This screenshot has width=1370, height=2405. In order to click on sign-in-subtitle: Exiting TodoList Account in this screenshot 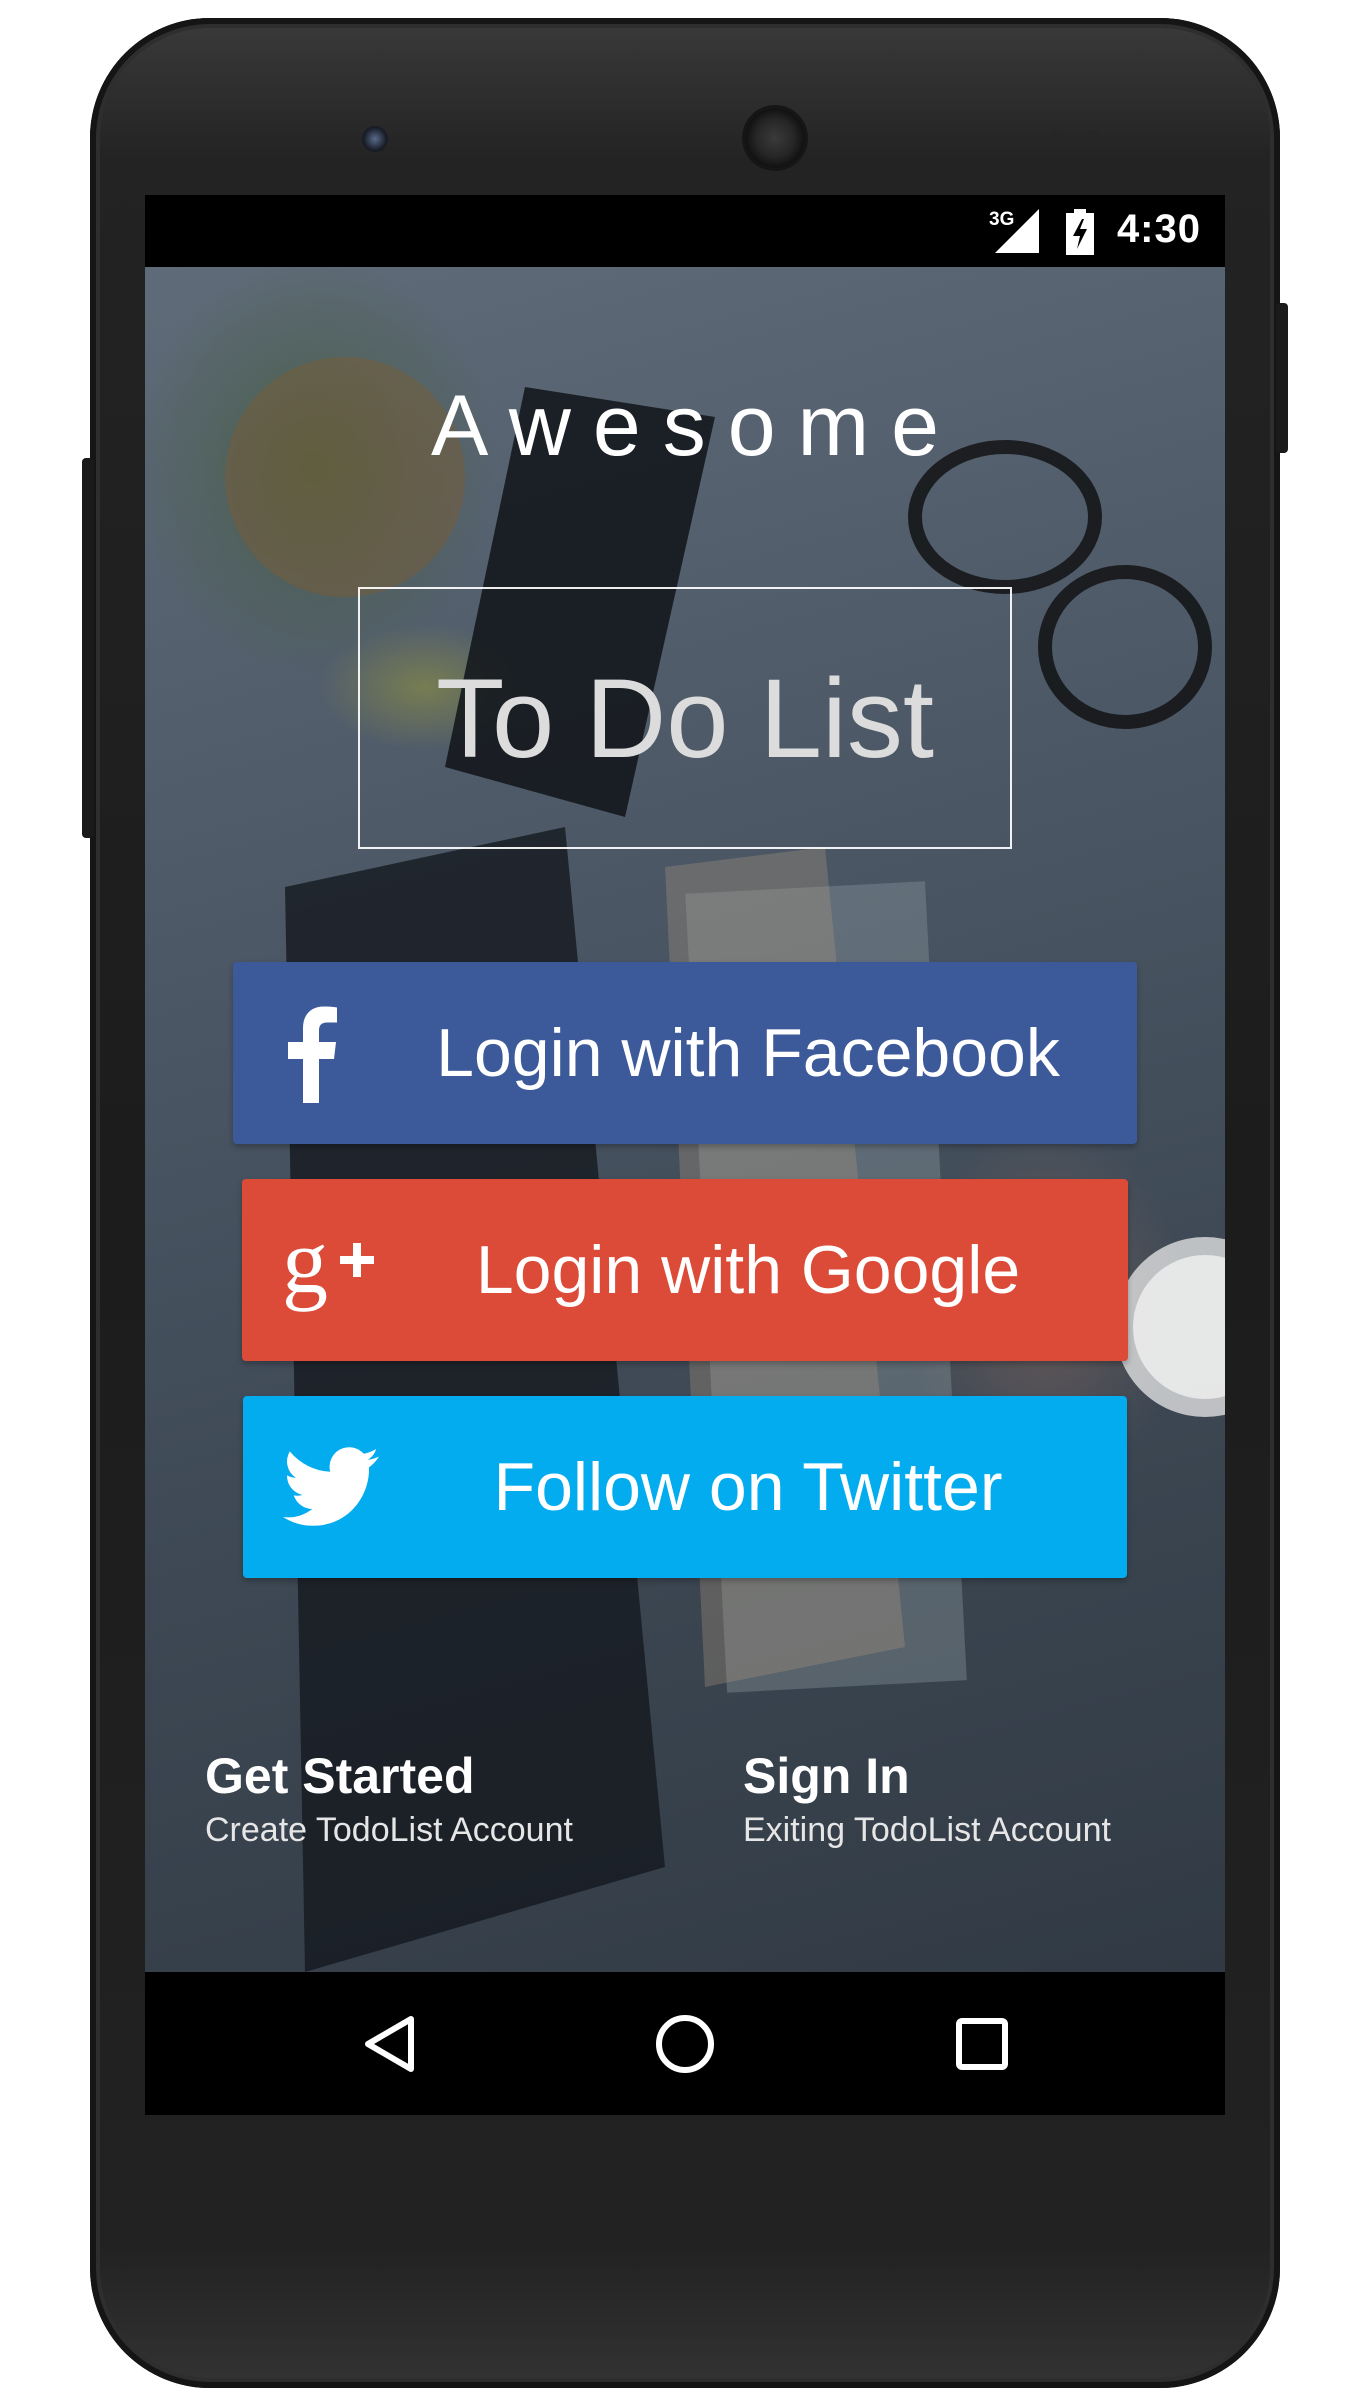, I will do `click(927, 1830)`.